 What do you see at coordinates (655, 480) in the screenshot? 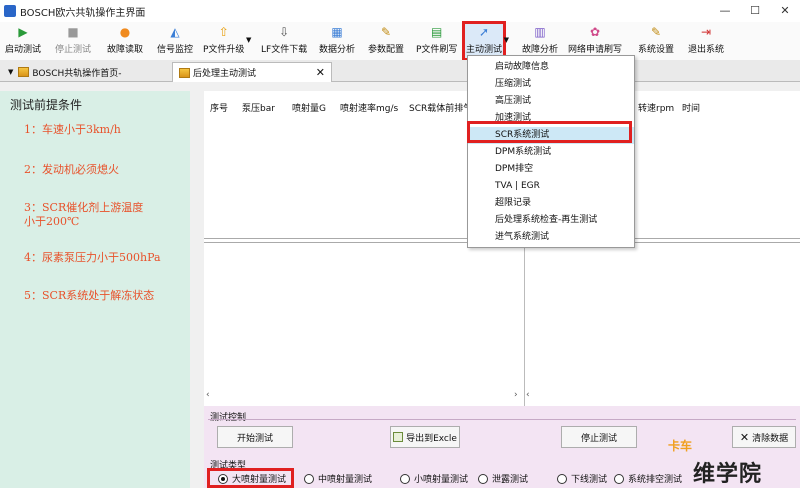
I see `radio-label: 系统排空测试` at bounding box center [655, 480].